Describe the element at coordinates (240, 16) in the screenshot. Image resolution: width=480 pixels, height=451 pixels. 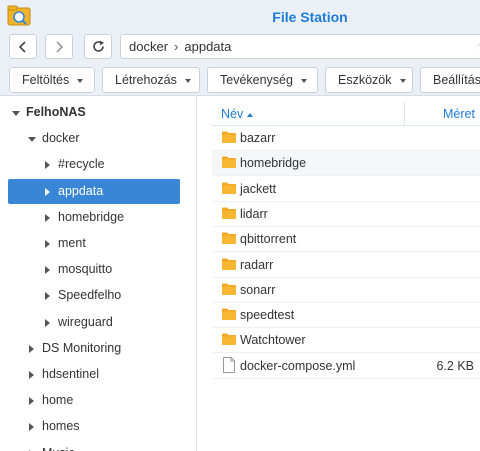
I see `title-bar: File Station` at that location.